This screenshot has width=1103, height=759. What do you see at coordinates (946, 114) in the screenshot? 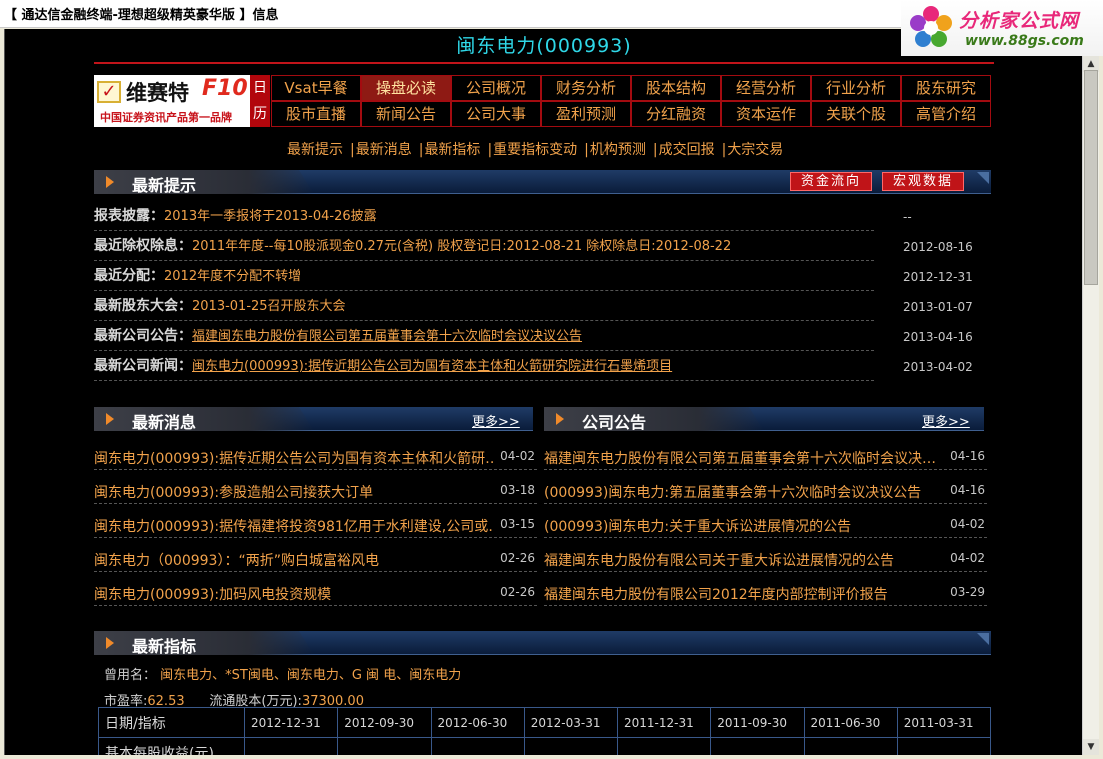
I see `nav-executives: 高管介绍` at bounding box center [946, 114].